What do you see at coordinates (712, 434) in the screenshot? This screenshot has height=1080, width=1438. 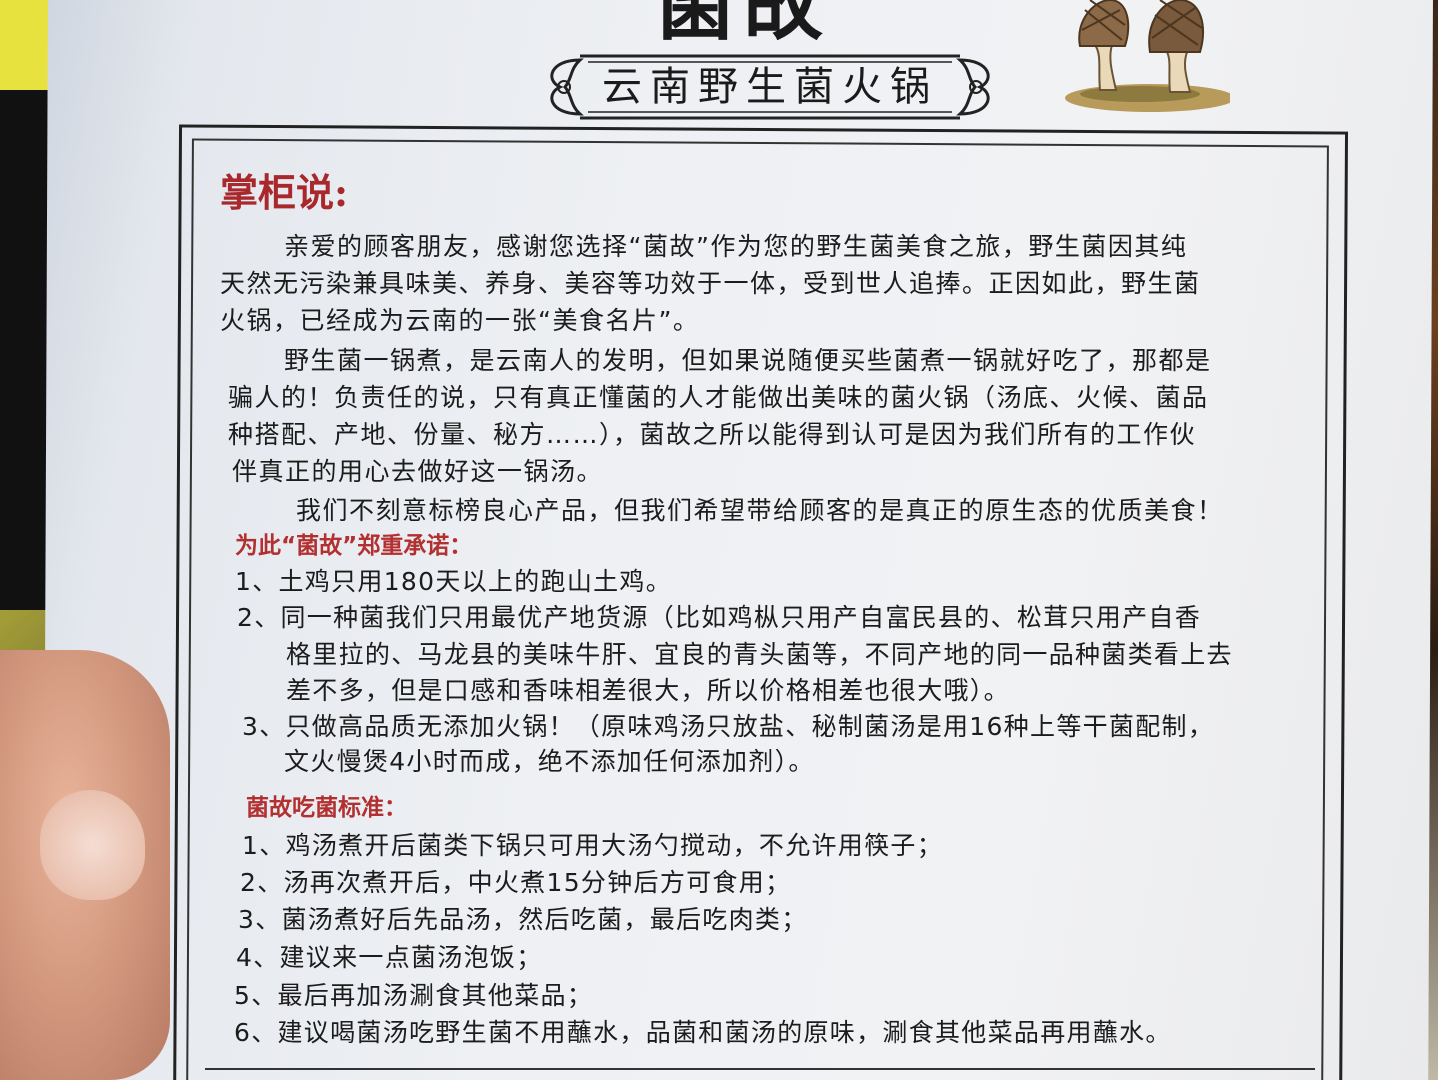 I see `paragraph-2-line-3: 种搭配、产地、份量、秘方……），菌故之所以能得到认可是因为我们所有的工作伙` at bounding box center [712, 434].